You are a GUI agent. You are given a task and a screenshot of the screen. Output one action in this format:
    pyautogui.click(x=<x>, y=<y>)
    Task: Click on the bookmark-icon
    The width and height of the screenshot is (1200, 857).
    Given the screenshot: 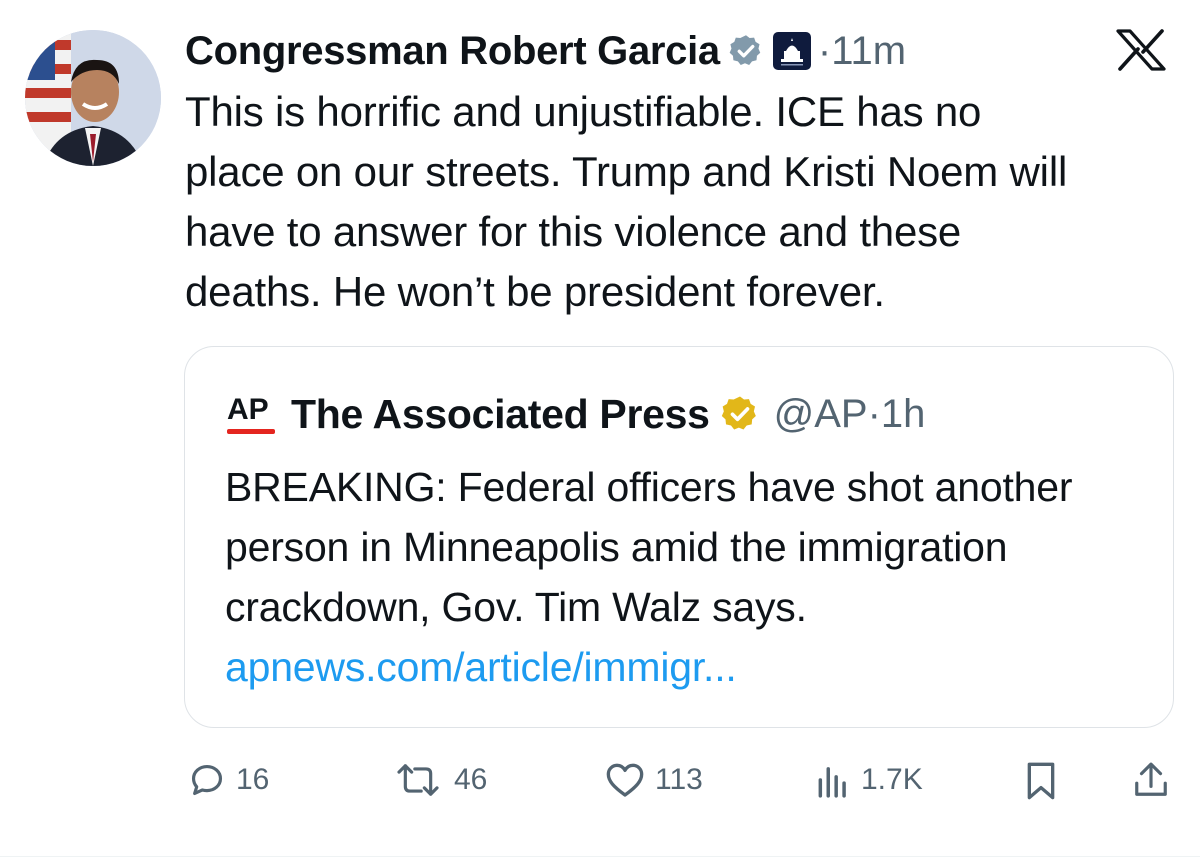 What is the action you would take?
    pyautogui.click(x=1041, y=781)
    